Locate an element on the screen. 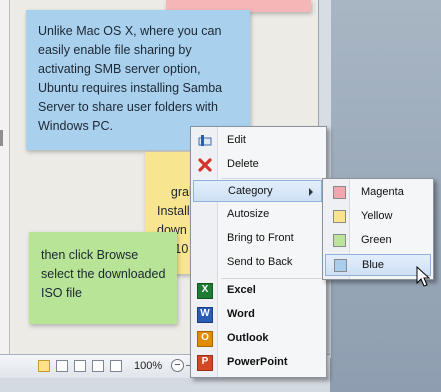 The height and width of the screenshot is (392, 441). menu-item-label: Autosize is located at coordinates (248, 214).